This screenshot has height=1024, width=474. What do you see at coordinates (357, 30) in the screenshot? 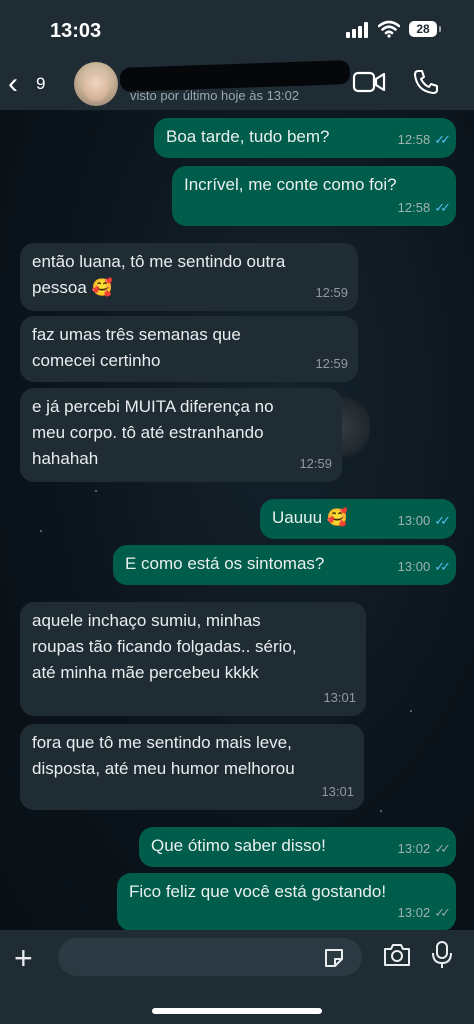
I see `cellular-signal-icon` at bounding box center [357, 30].